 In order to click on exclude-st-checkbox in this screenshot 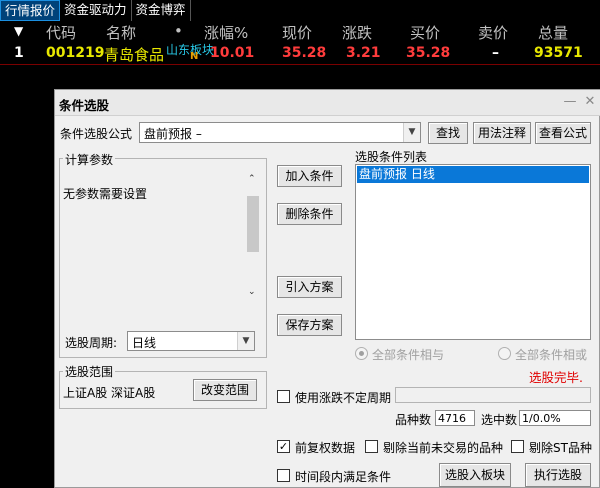, I will do `click(517, 446)`.